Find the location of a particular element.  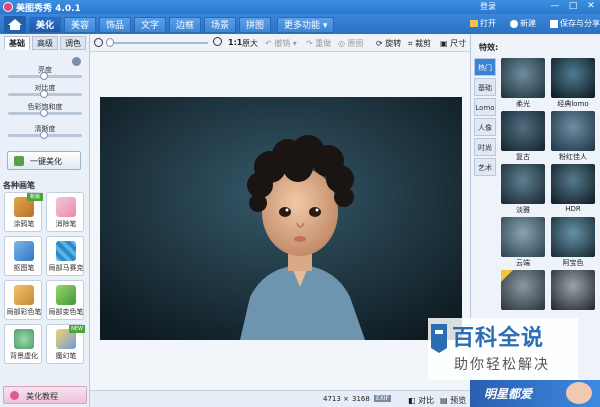

sharpness-slider-thumb is located at coordinates (44, 135).